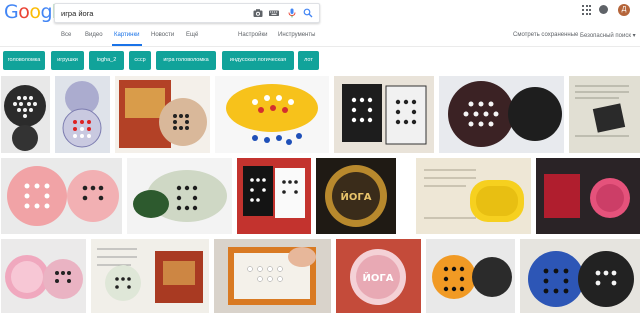 The width and height of the screenshot is (640, 313). Describe the element at coordinates (603, 9) in the screenshot. I see `notifications-icon` at that location.